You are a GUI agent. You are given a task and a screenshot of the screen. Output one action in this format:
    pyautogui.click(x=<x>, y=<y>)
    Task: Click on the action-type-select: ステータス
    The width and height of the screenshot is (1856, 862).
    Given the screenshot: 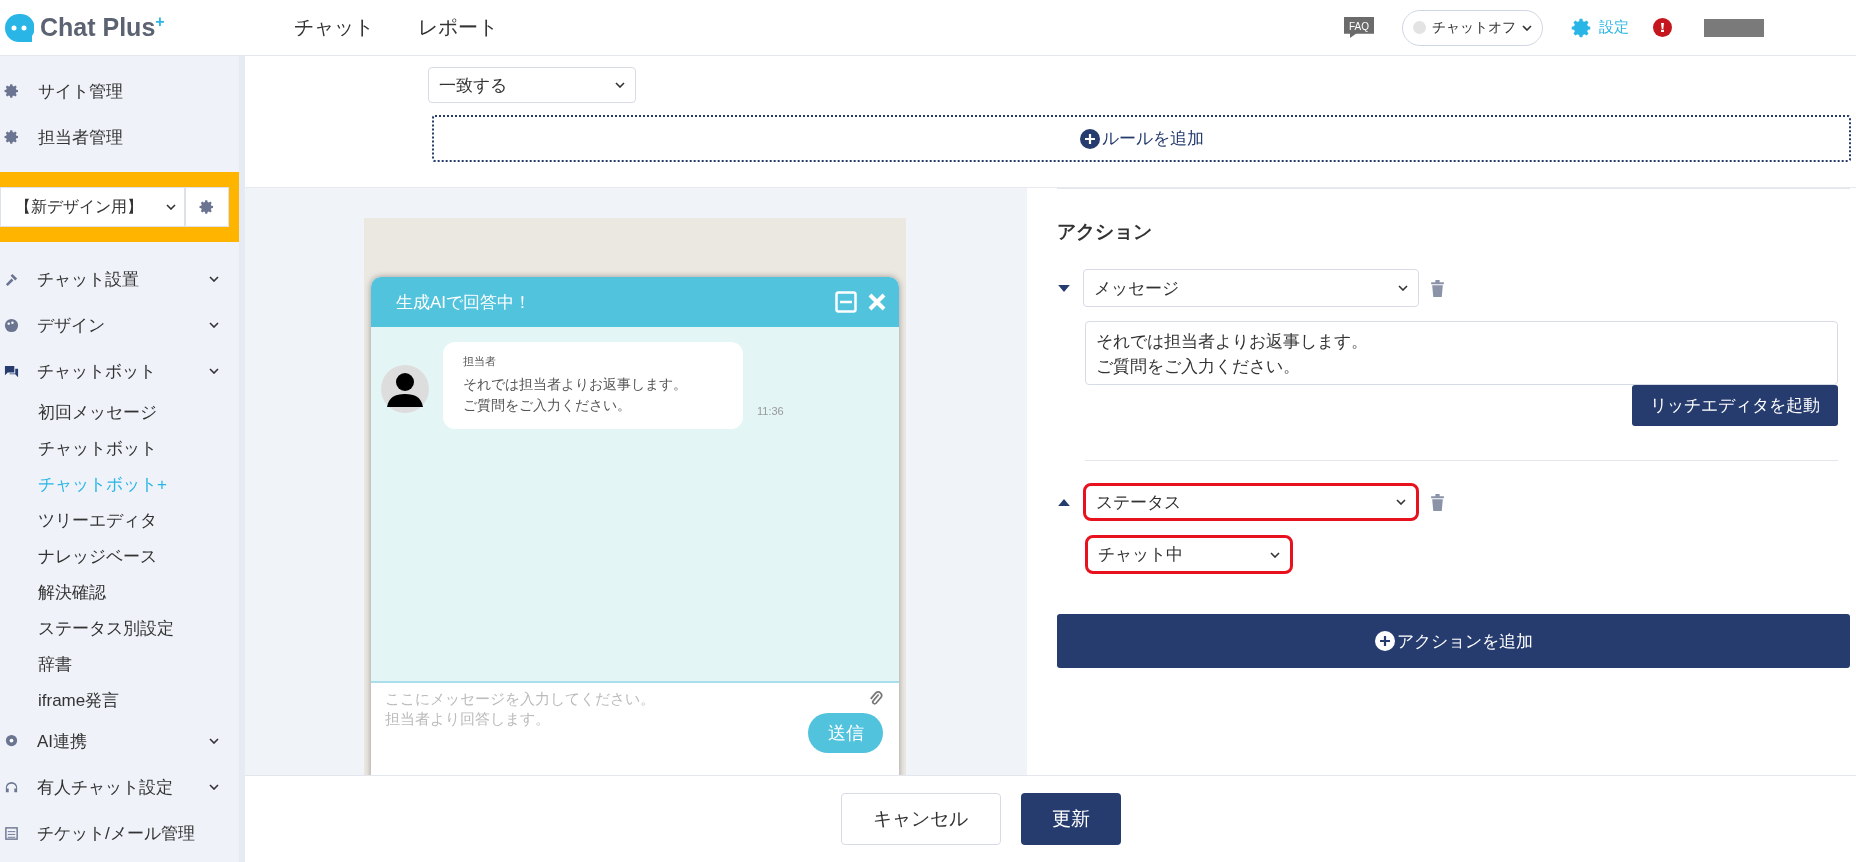 What is the action you would take?
    pyautogui.click(x=1251, y=502)
    